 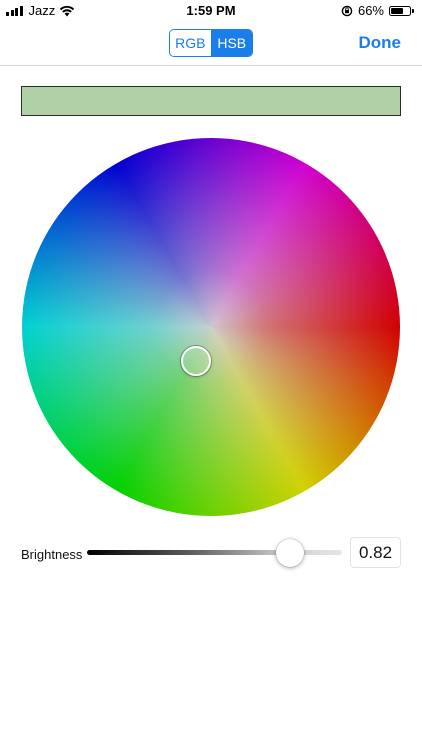 I want to click on brightness-label: Brightness, so click(x=52, y=554).